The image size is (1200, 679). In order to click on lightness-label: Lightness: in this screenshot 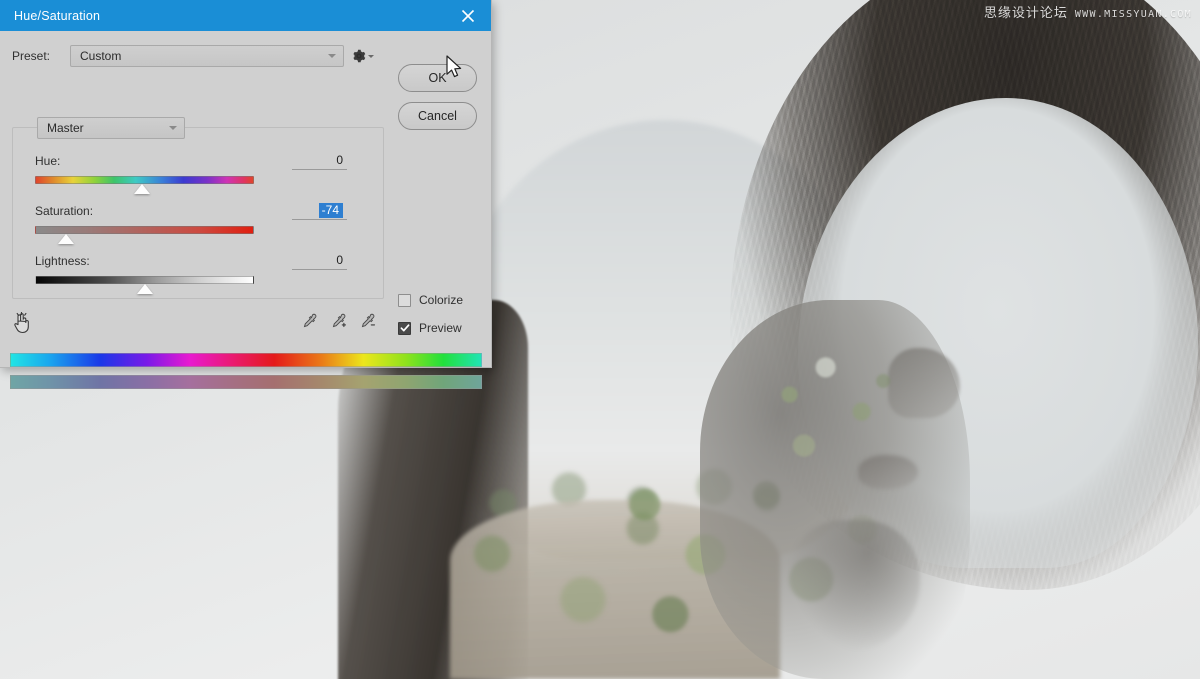, I will do `click(62, 261)`.